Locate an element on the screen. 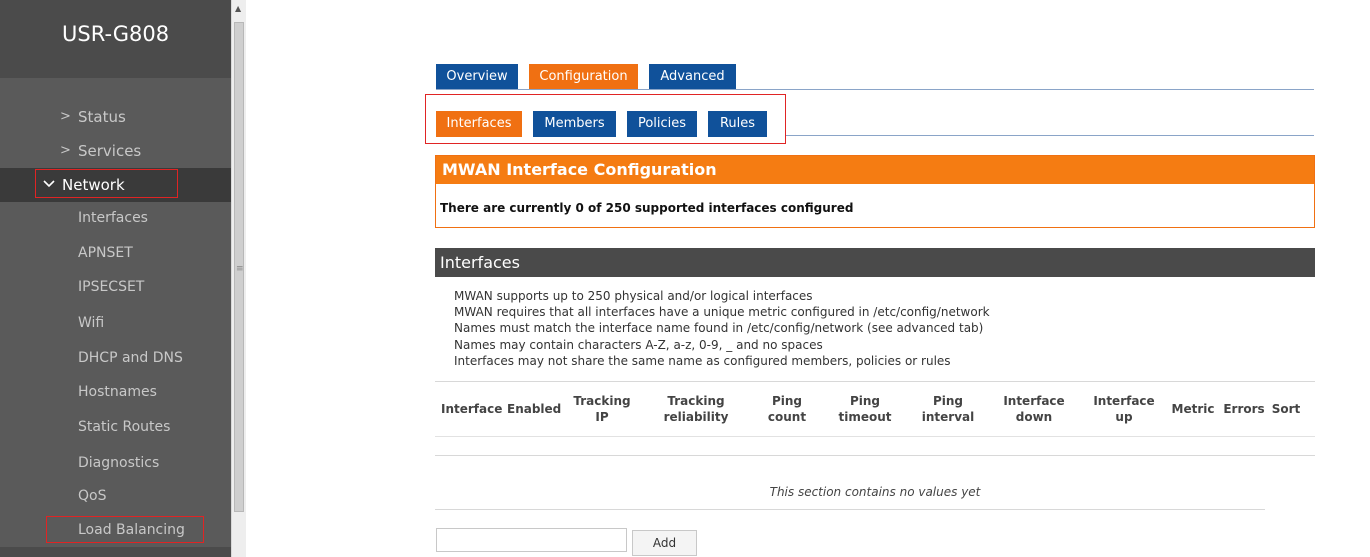  highlight-box-load-balancing is located at coordinates (125, 529).